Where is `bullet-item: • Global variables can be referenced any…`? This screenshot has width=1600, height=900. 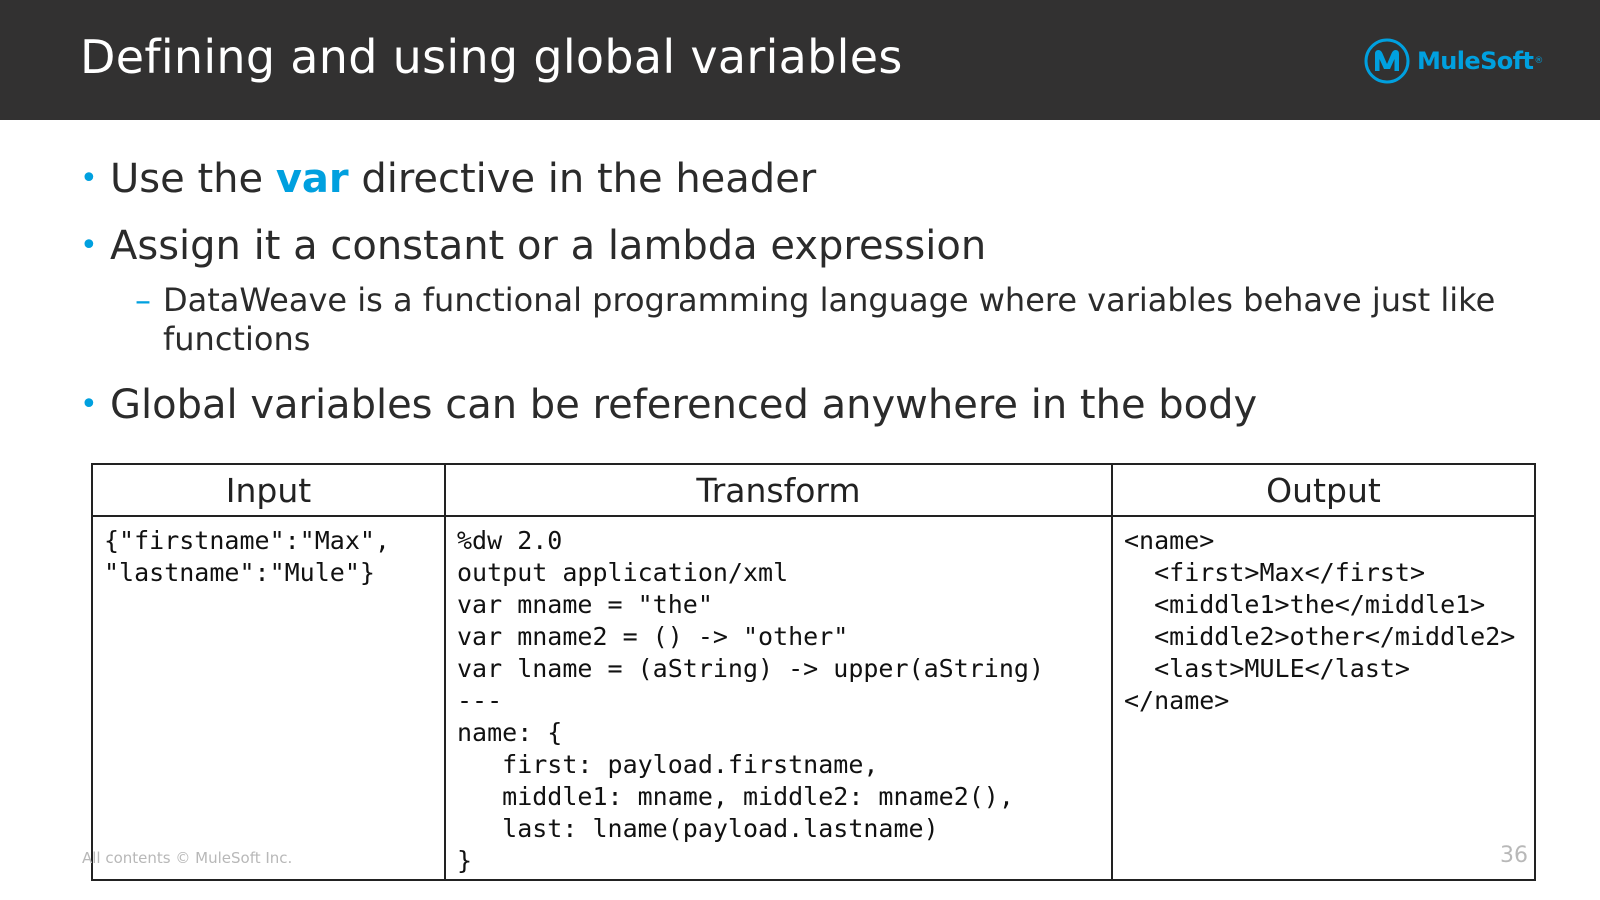 bullet-item: • Global variables can be referenced any… is located at coordinates (810, 405).